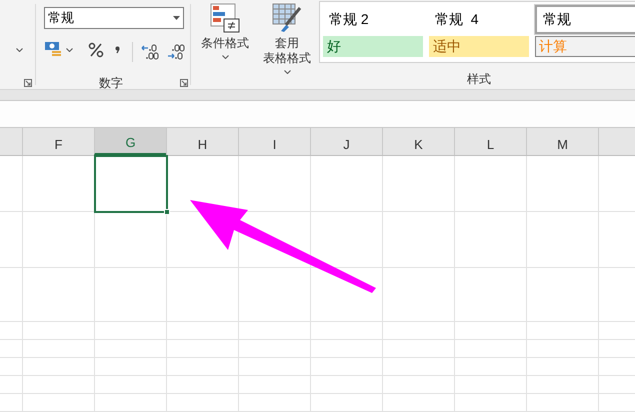 This screenshot has height=412, width=635. What do you see at coordinates (150, 52) in the screenshot?
I see `decrease-decimal-icon` at bounding box center [150, 52].